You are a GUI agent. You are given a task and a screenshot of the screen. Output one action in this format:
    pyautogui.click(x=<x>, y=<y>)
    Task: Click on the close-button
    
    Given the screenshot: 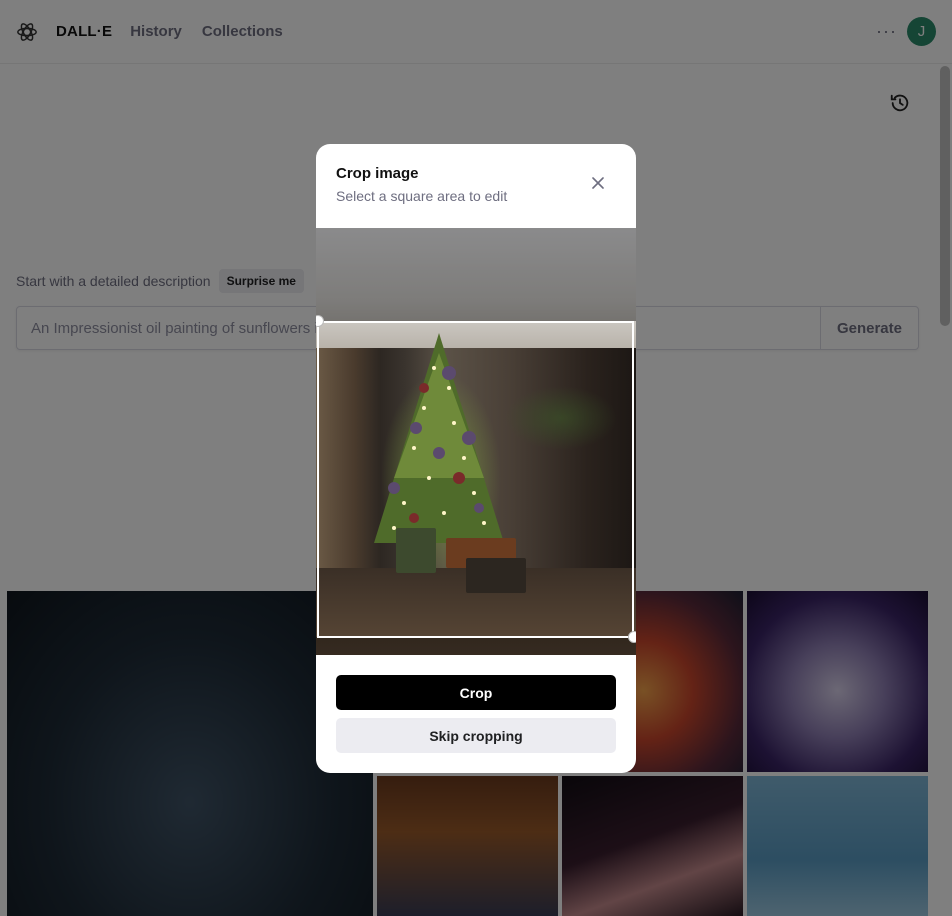 What is the action you would take?
    pyautogui.click(x=598, y=183)
    